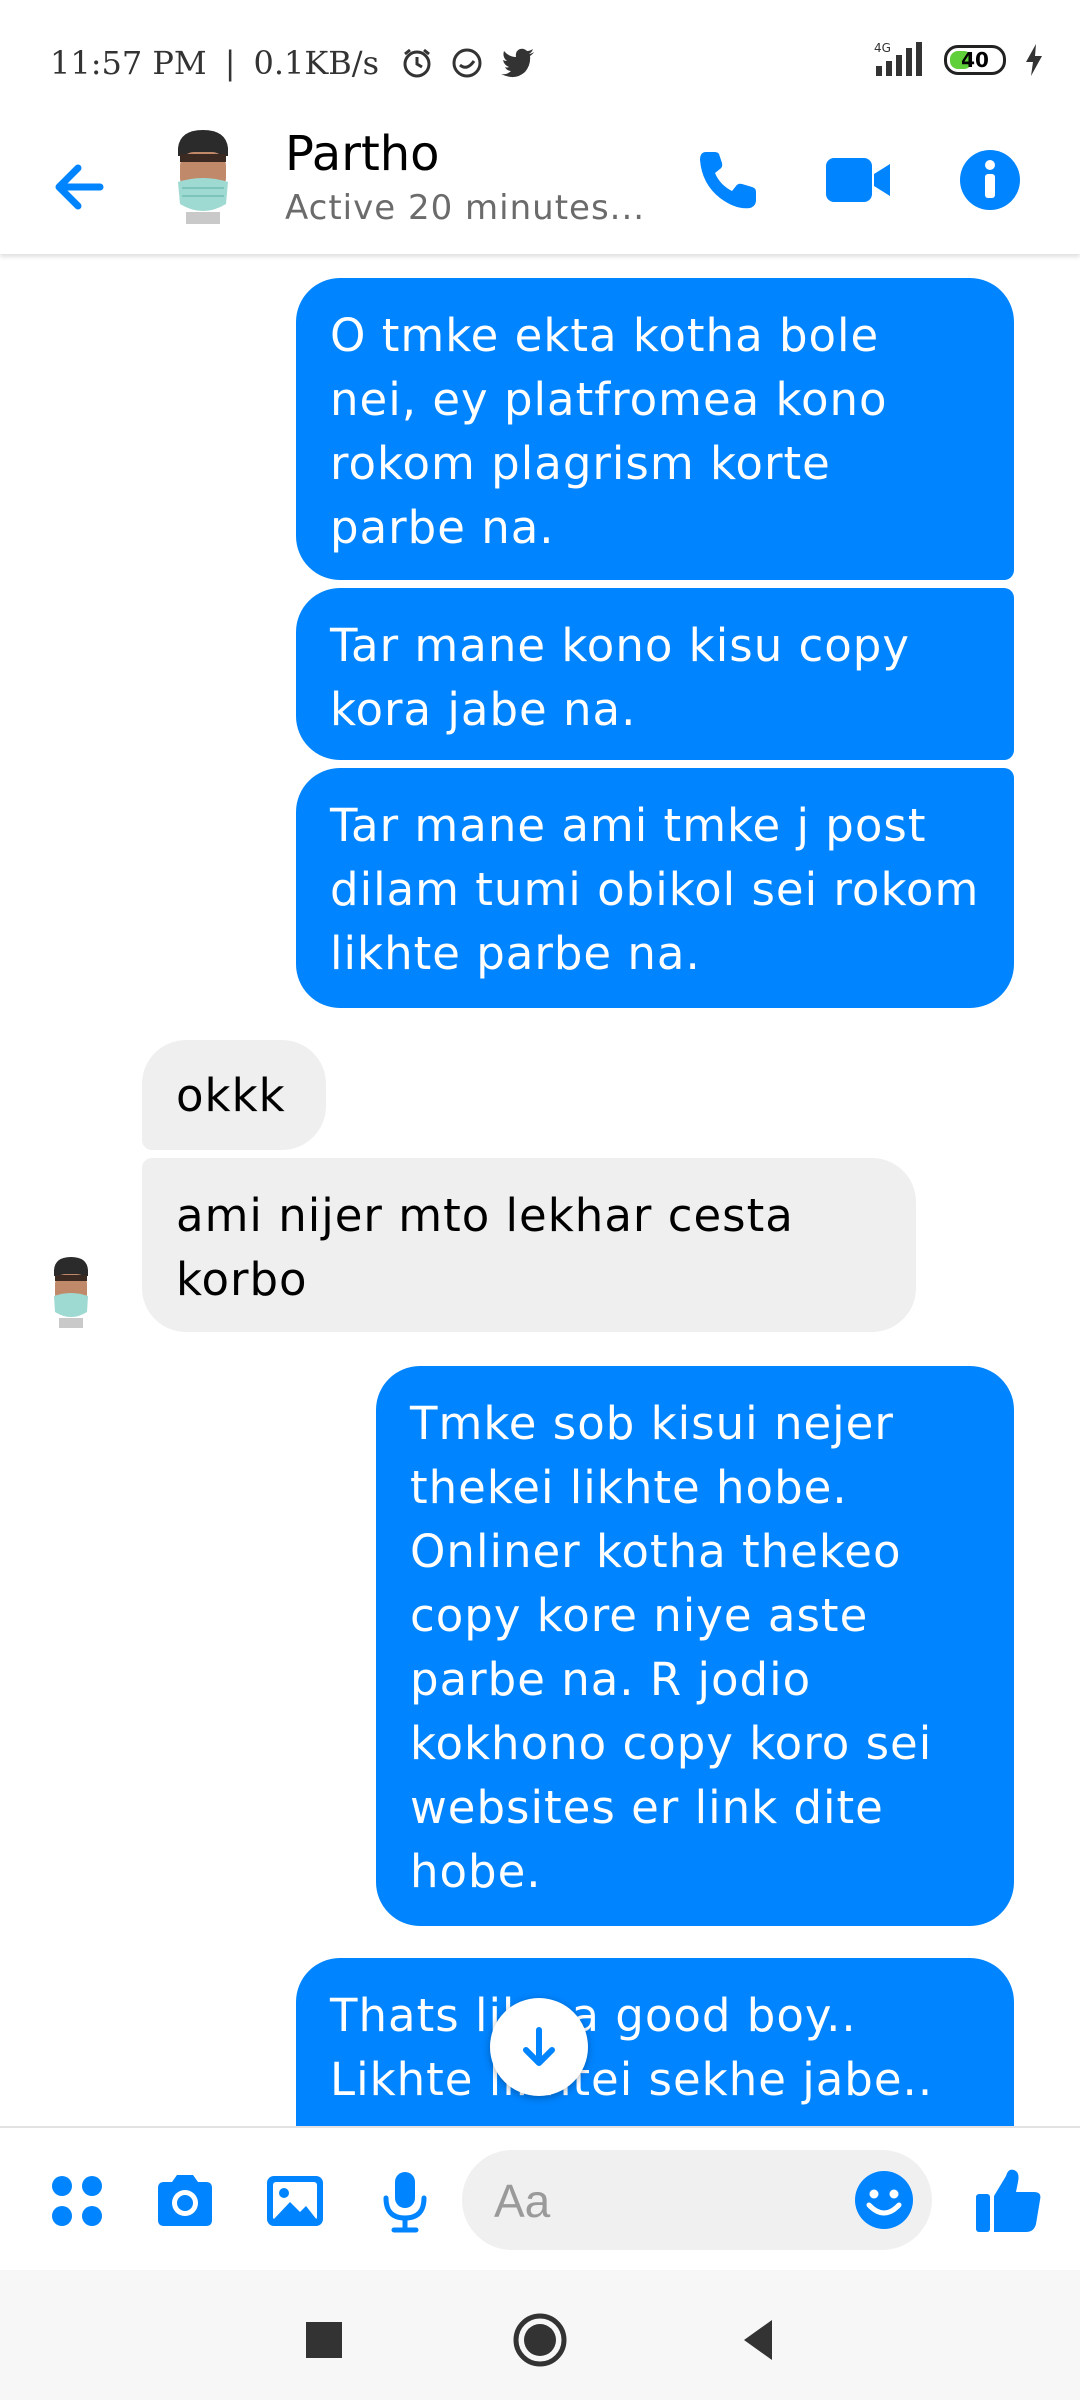 This screenshot has height=2400, width=1080. Describe the element at coordinates (882, 48) in the screenshot. I see `svg-text: 4G` at that location.